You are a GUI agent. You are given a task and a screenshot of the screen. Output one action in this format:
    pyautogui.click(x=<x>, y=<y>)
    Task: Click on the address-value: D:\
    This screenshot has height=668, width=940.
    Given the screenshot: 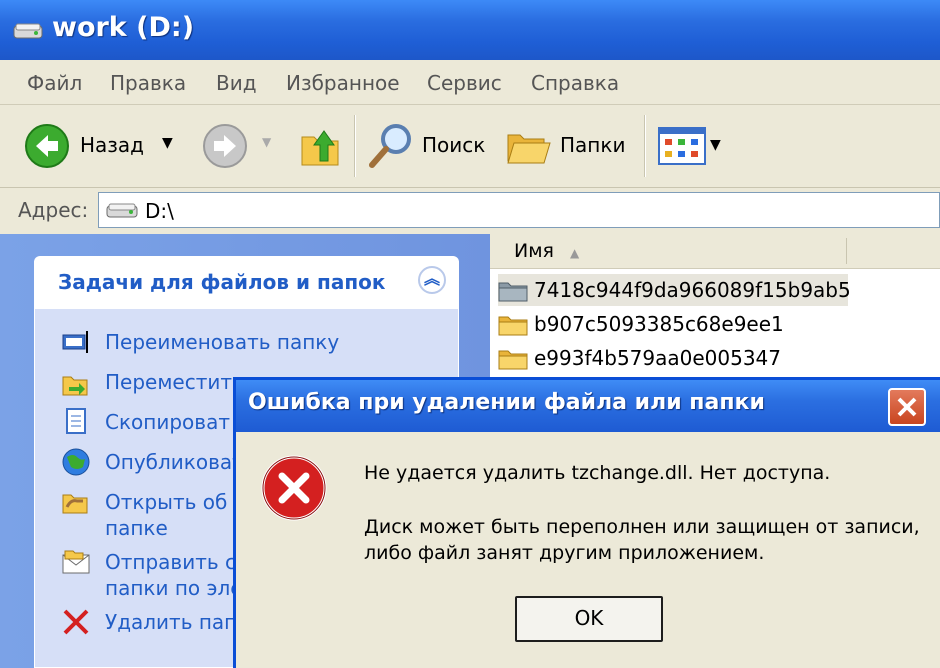 What is the action you would take?
    pyautogui.click(x=159, y=211)
    